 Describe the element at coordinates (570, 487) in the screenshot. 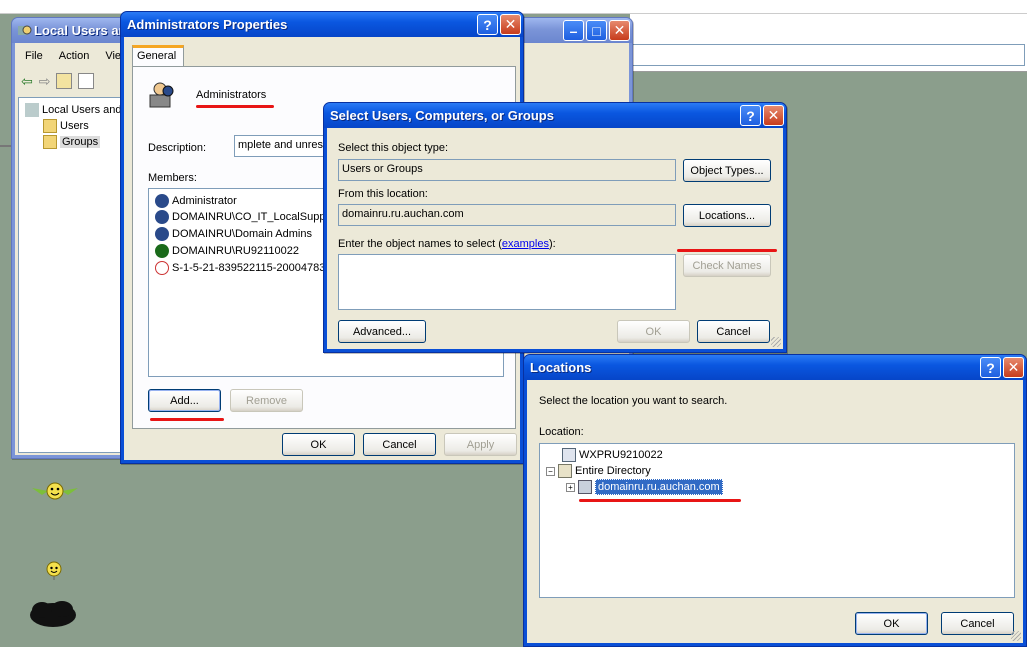

I see `expand-icon: +` at that location.